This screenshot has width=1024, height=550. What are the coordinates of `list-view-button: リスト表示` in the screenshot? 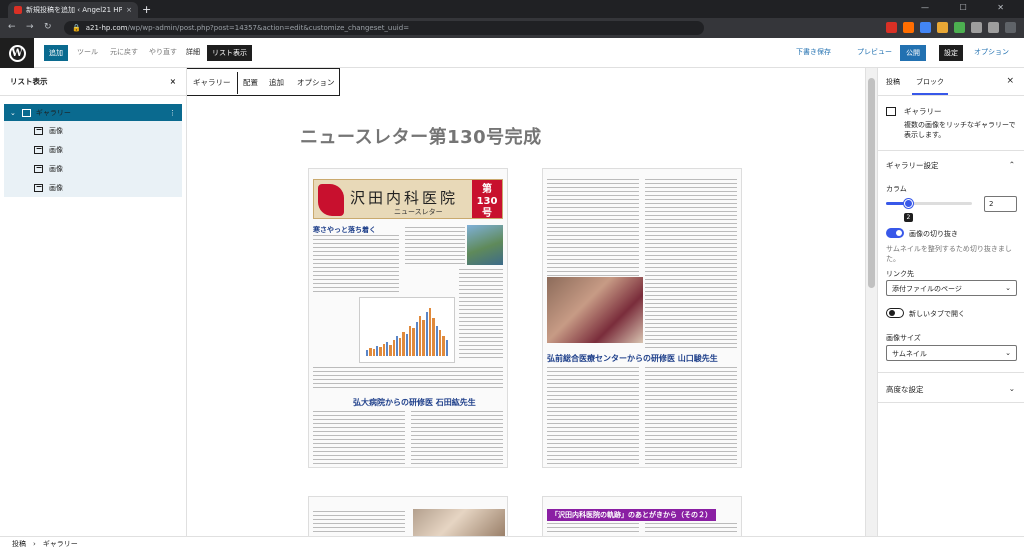 It's located at (229, 53).